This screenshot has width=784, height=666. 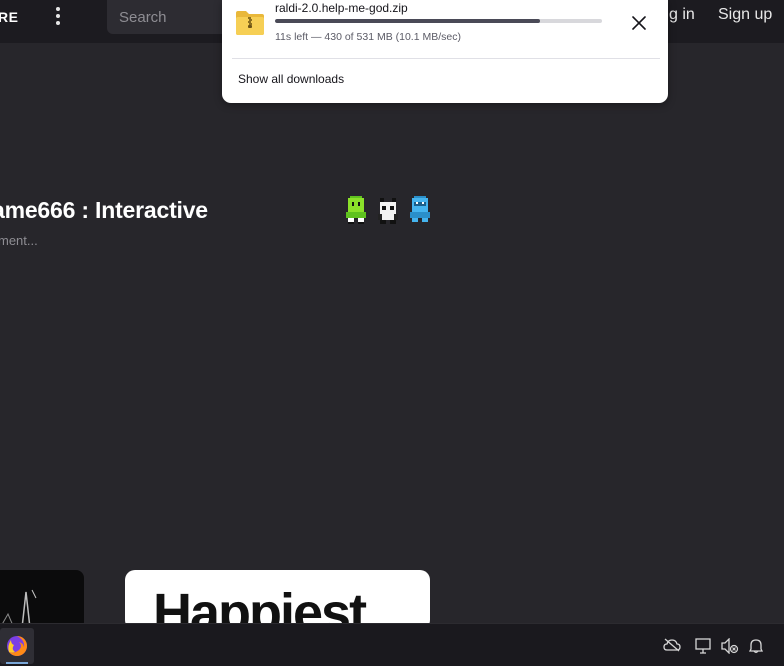 What do you see at coordinates (756, 646) in the screenshot?
I see `notification-icon` at bounding box center [756, 646].